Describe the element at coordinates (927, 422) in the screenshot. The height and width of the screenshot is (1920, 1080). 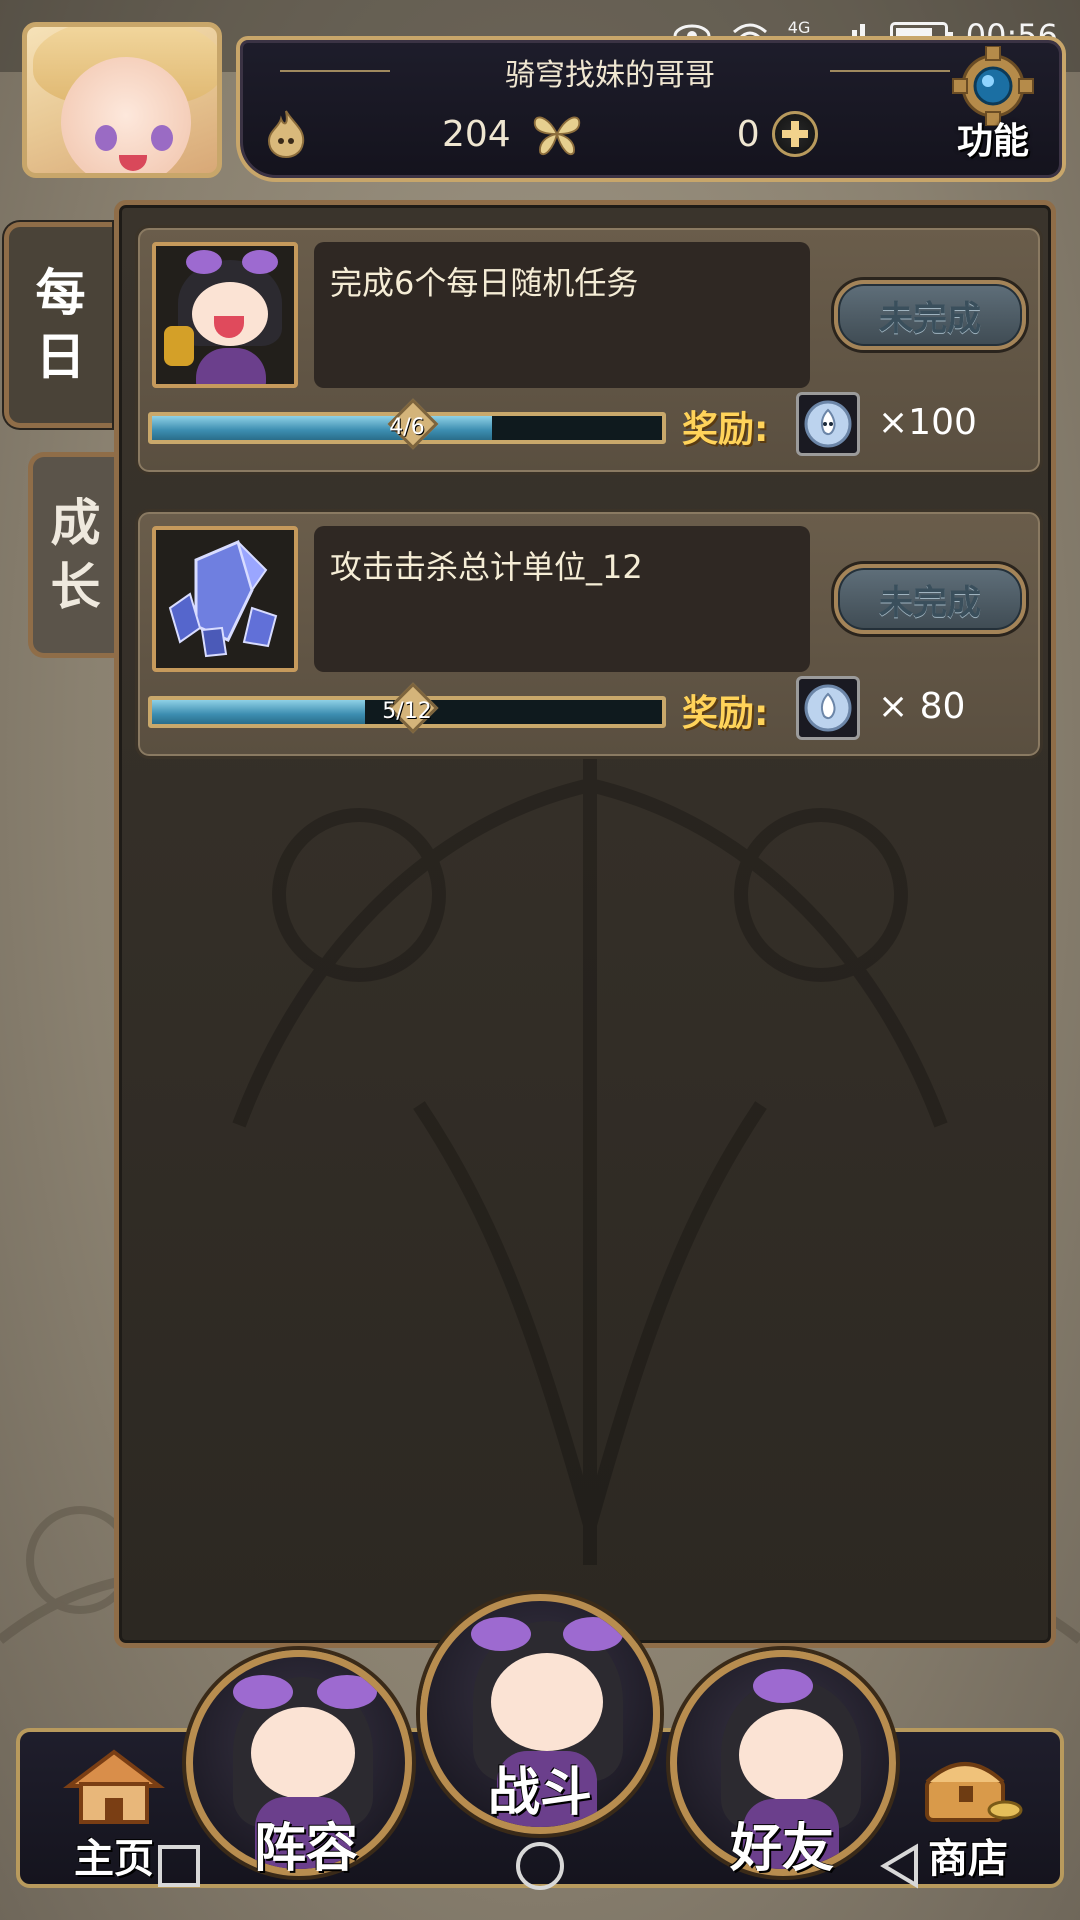
I see `reward-amount: ×100` at that location.